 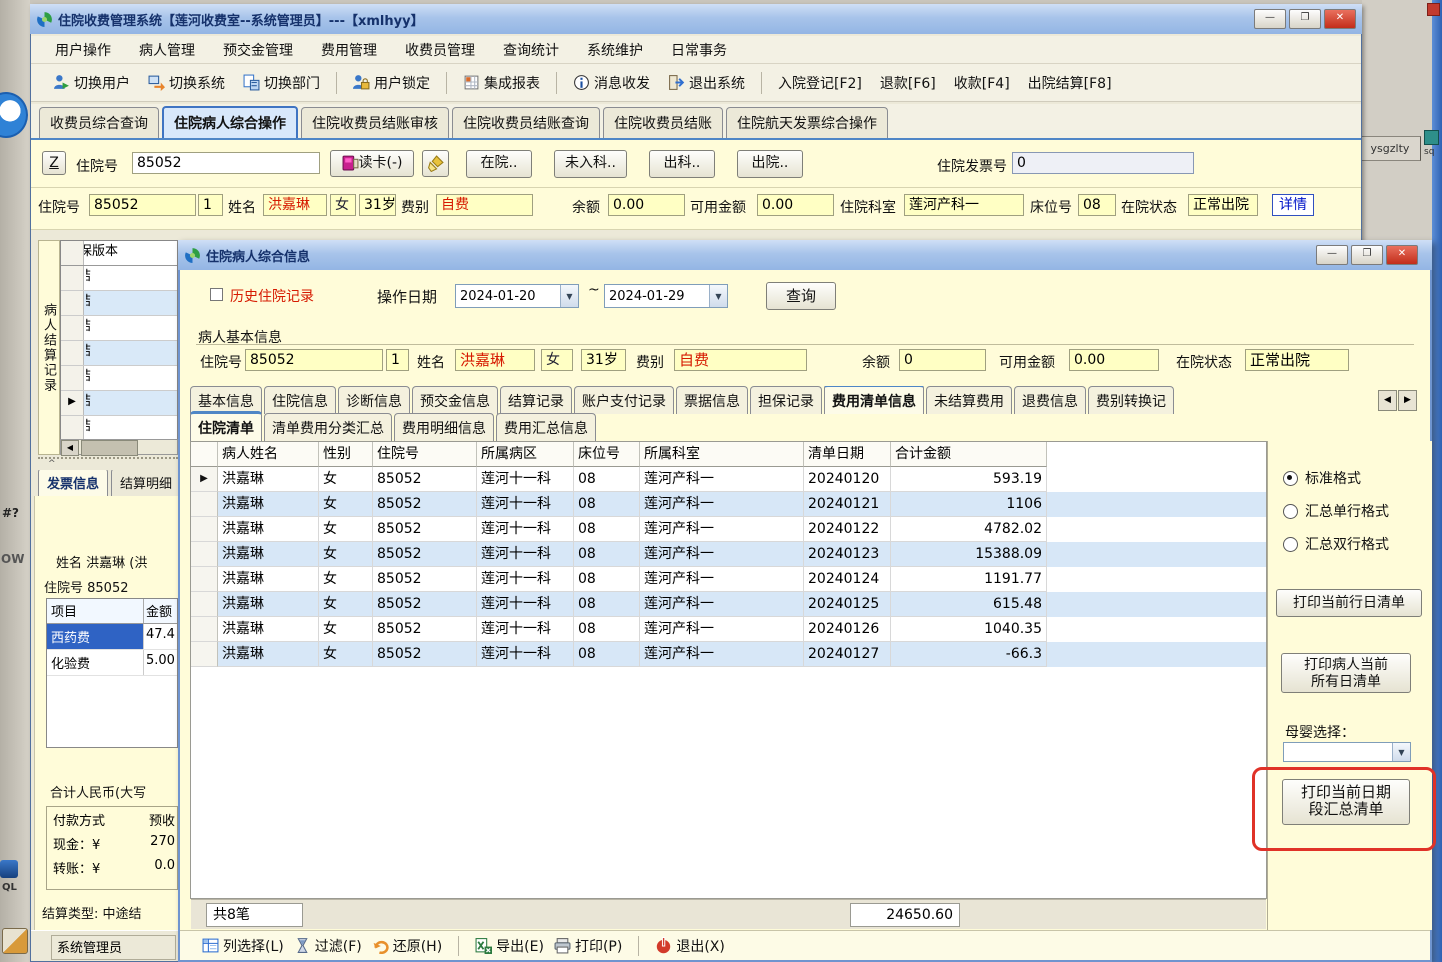 What do you see at coordinates (54, 163) in the screenshot?
I see `z-button: Z` at bounding box center [54, 163].